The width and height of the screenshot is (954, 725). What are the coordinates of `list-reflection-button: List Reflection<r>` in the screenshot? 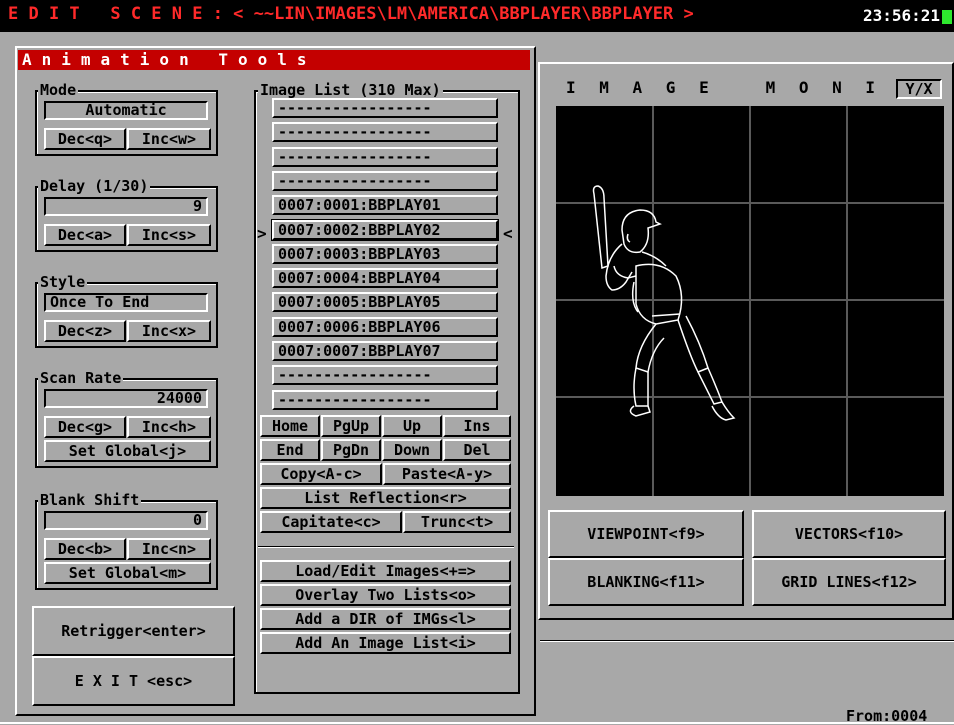 It's located at (385, 498).